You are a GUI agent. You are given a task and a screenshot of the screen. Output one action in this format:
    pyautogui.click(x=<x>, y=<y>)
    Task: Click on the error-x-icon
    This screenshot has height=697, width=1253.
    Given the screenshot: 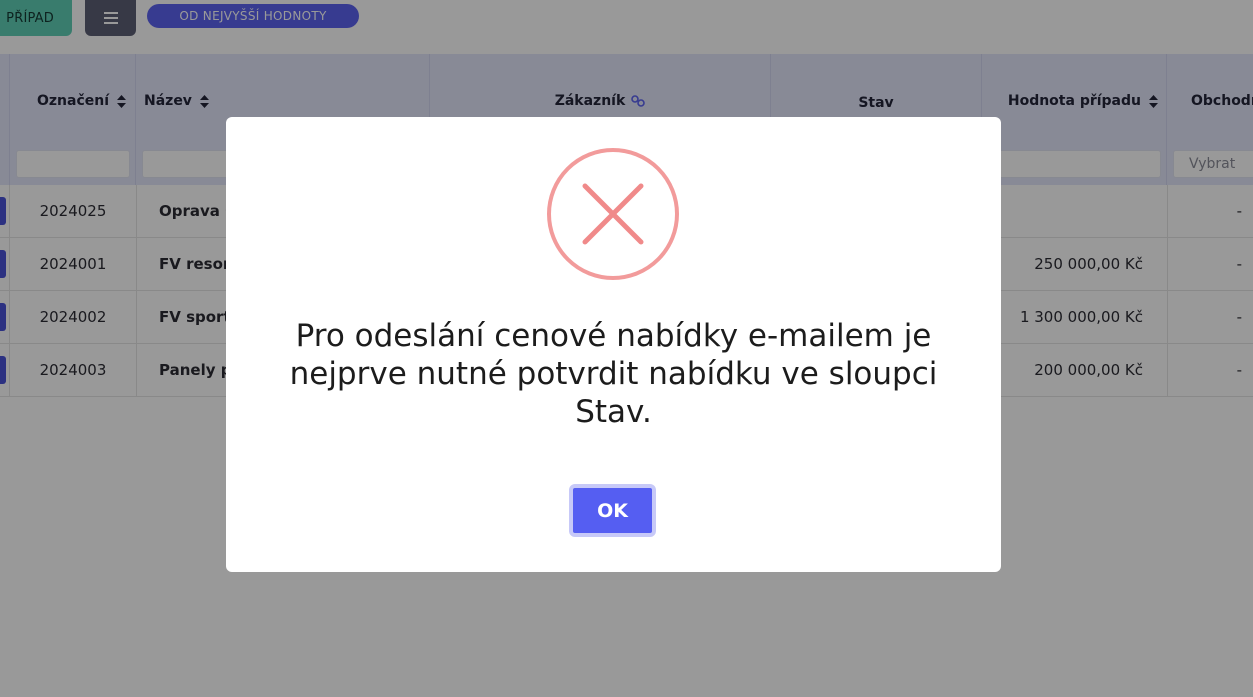 What is the action you would take?
    pyautogui.click(x=613, y=214)
    